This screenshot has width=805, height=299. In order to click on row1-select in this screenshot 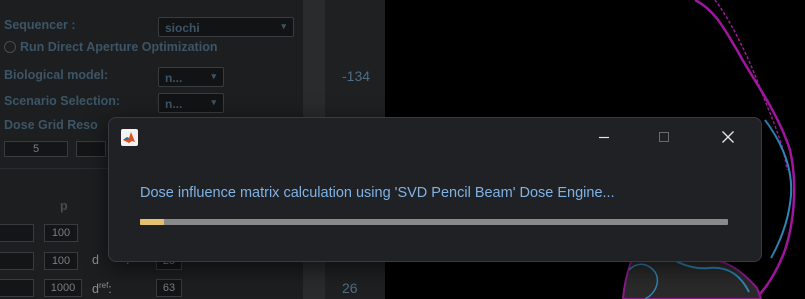, I will do `click(17, 233)`.